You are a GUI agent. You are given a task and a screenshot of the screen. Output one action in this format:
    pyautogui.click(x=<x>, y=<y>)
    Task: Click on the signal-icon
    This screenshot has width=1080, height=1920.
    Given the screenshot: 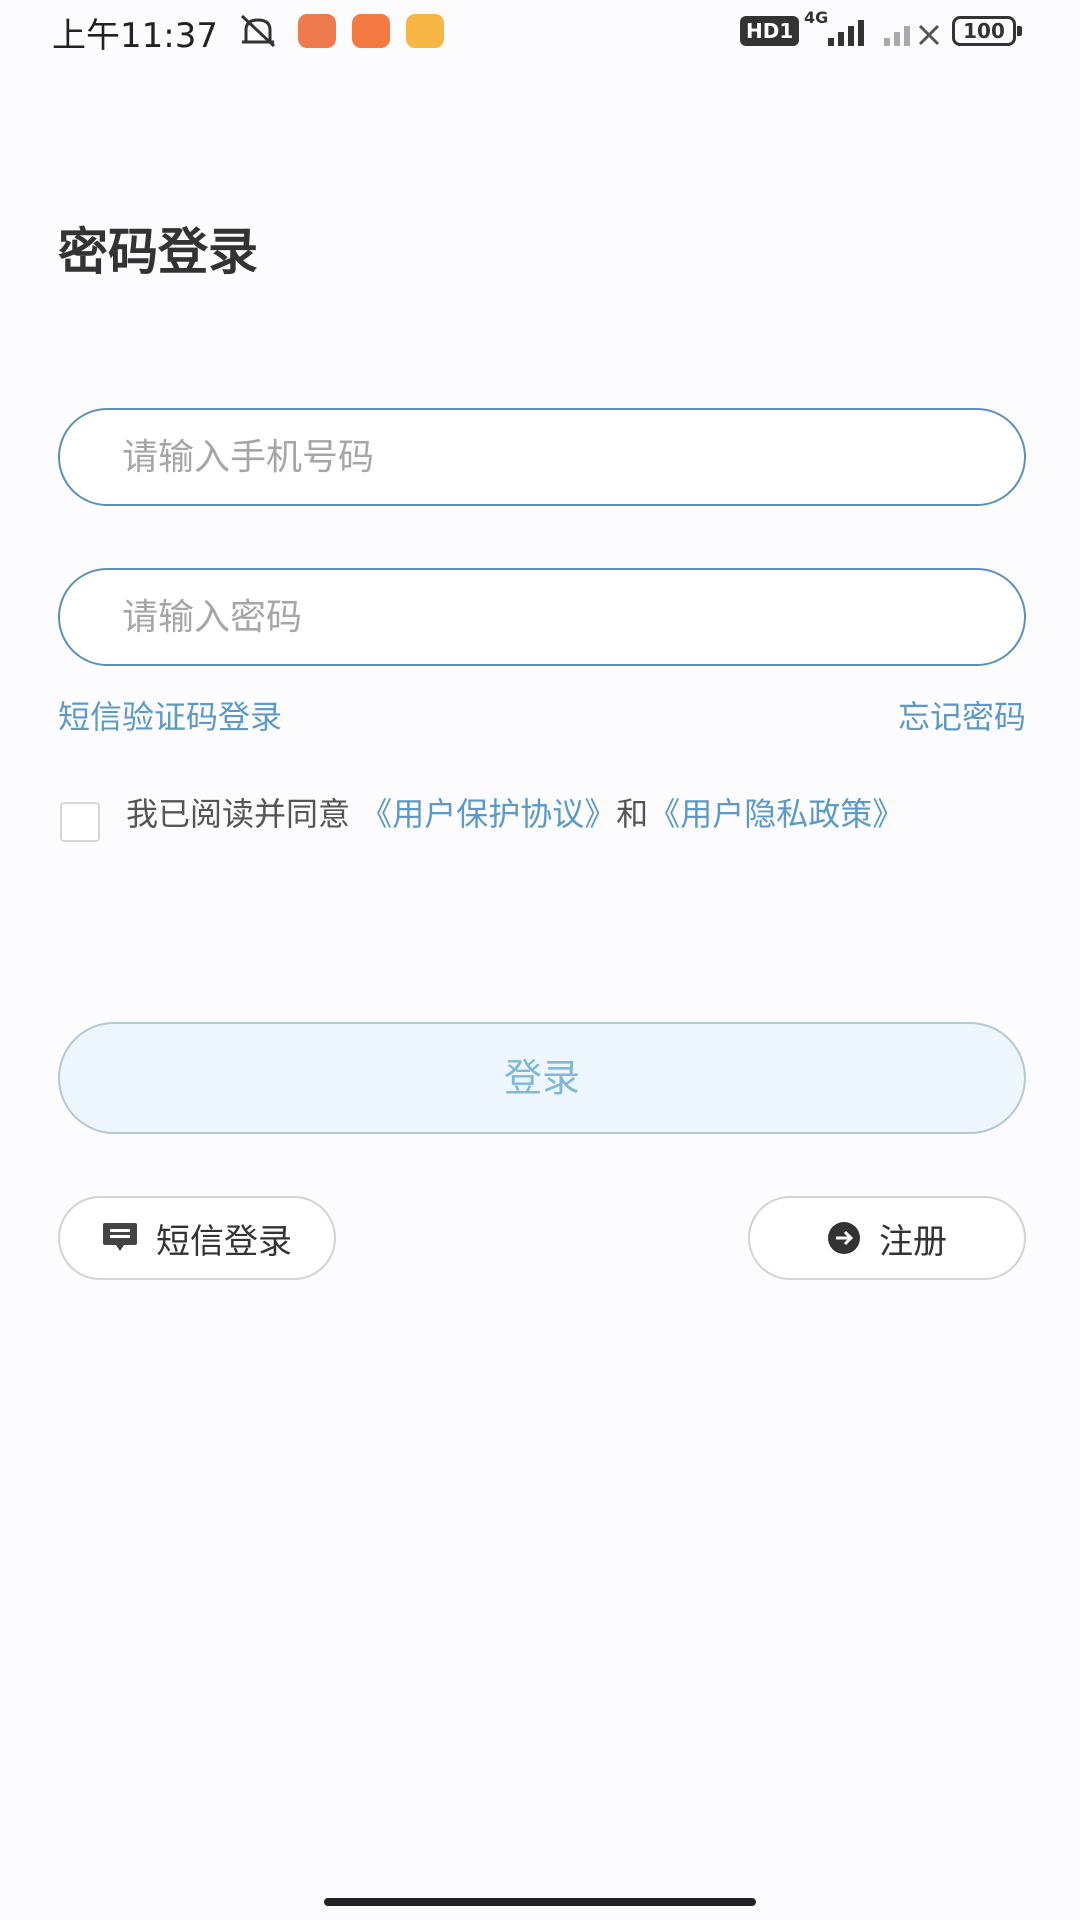 What is the action you would take?
    pyautogui.click(x=846, y=33)
    